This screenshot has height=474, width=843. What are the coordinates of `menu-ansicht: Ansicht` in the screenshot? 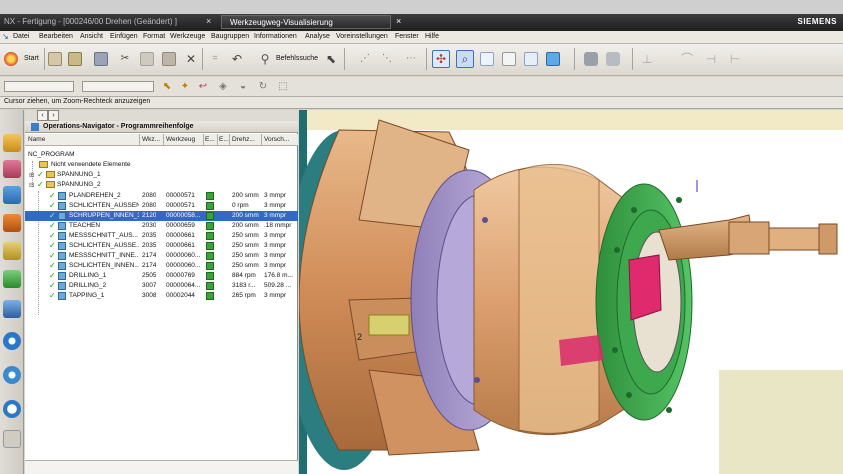 It's located at (91, 36).